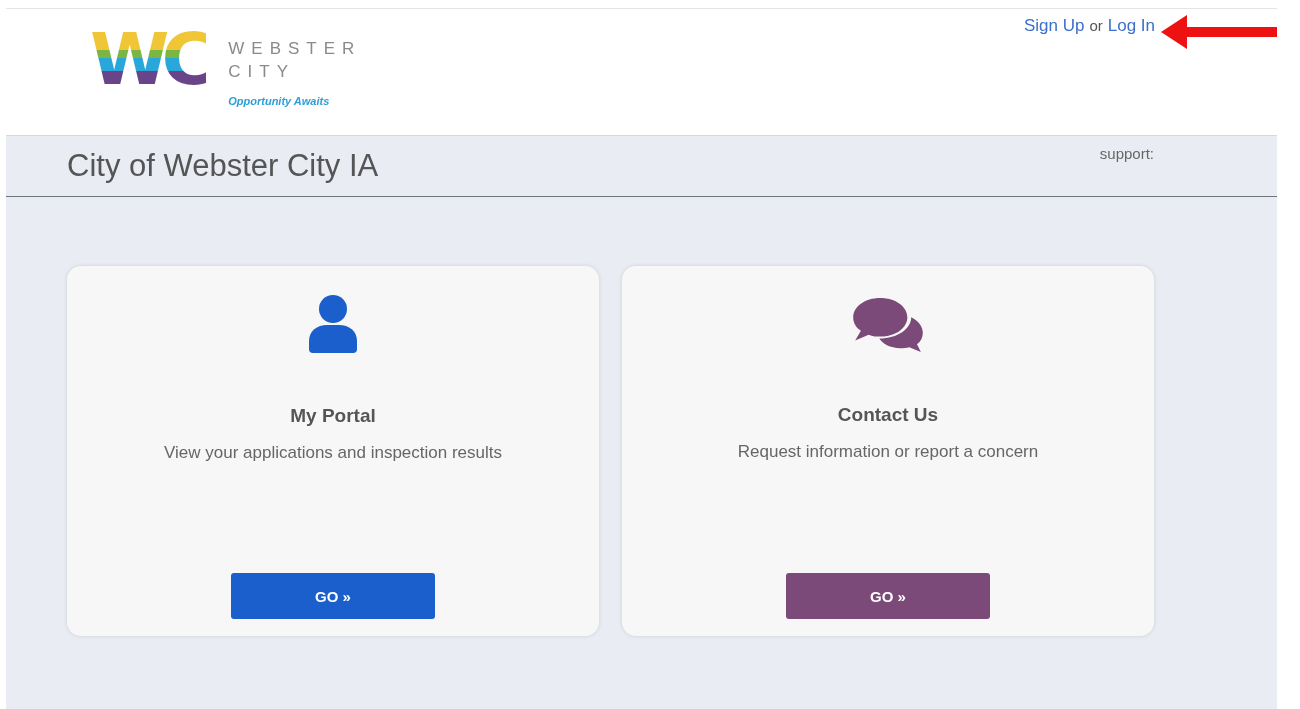 This screenshot has width=1300, height=709. What do you see at coordinates (262, 72) in the screenshot?
I see `logo-name: CITY` at bounding box center [262, 72].